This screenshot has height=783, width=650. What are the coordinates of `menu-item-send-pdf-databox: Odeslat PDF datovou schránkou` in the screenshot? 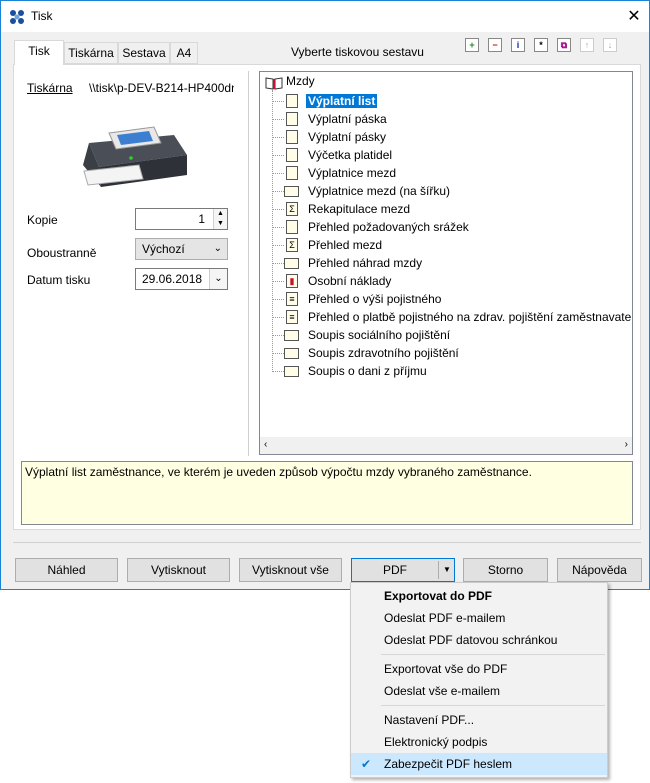 It's located at (479, 640).